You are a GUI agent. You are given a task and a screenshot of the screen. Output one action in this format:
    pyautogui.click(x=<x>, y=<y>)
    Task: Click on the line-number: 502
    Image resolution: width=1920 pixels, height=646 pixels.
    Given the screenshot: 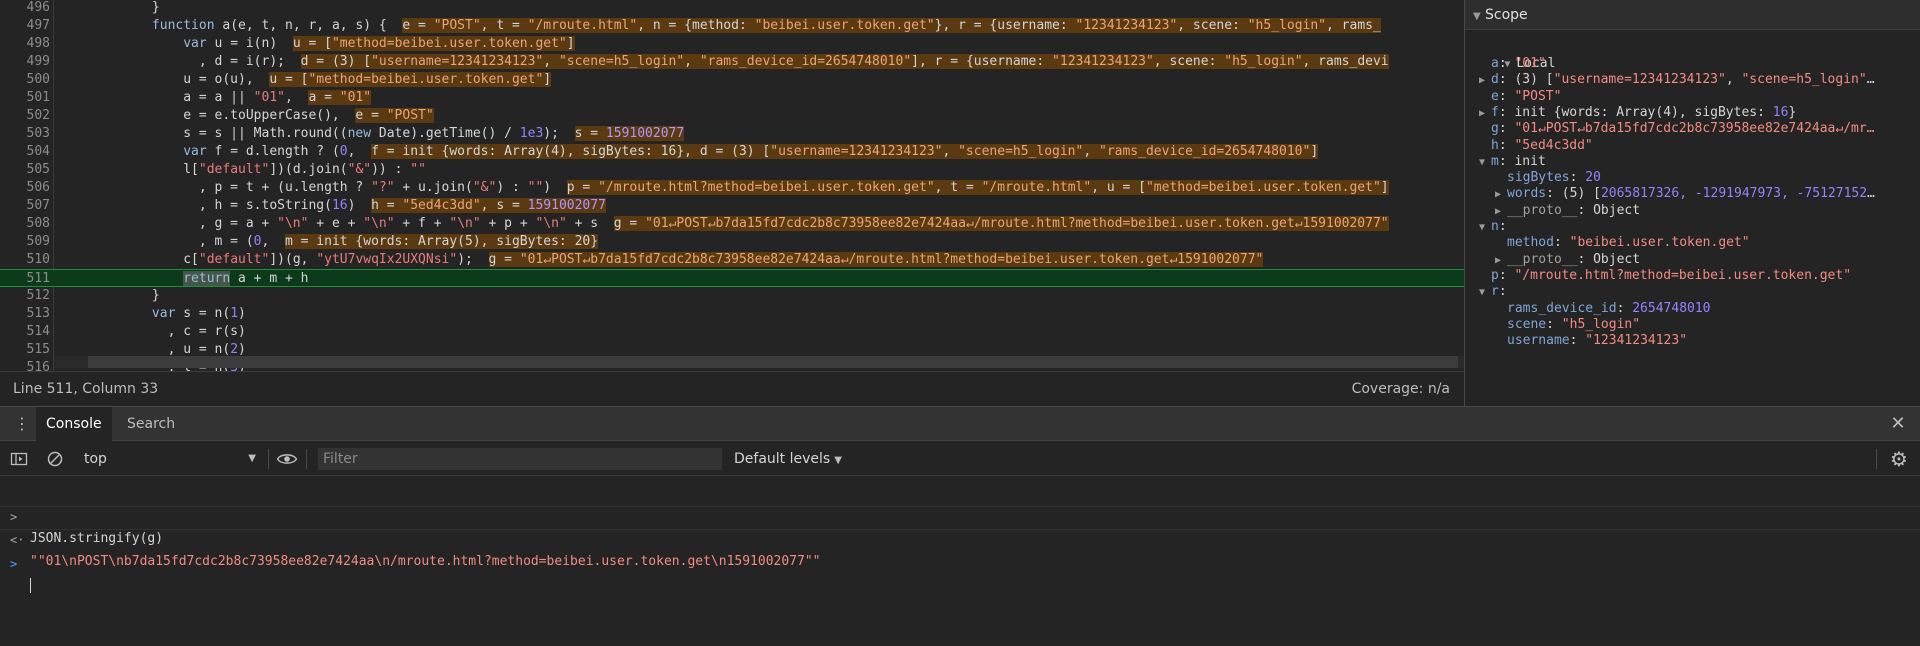 What is the action you would take?
    pyautogui.click(x=25, y=116)
    